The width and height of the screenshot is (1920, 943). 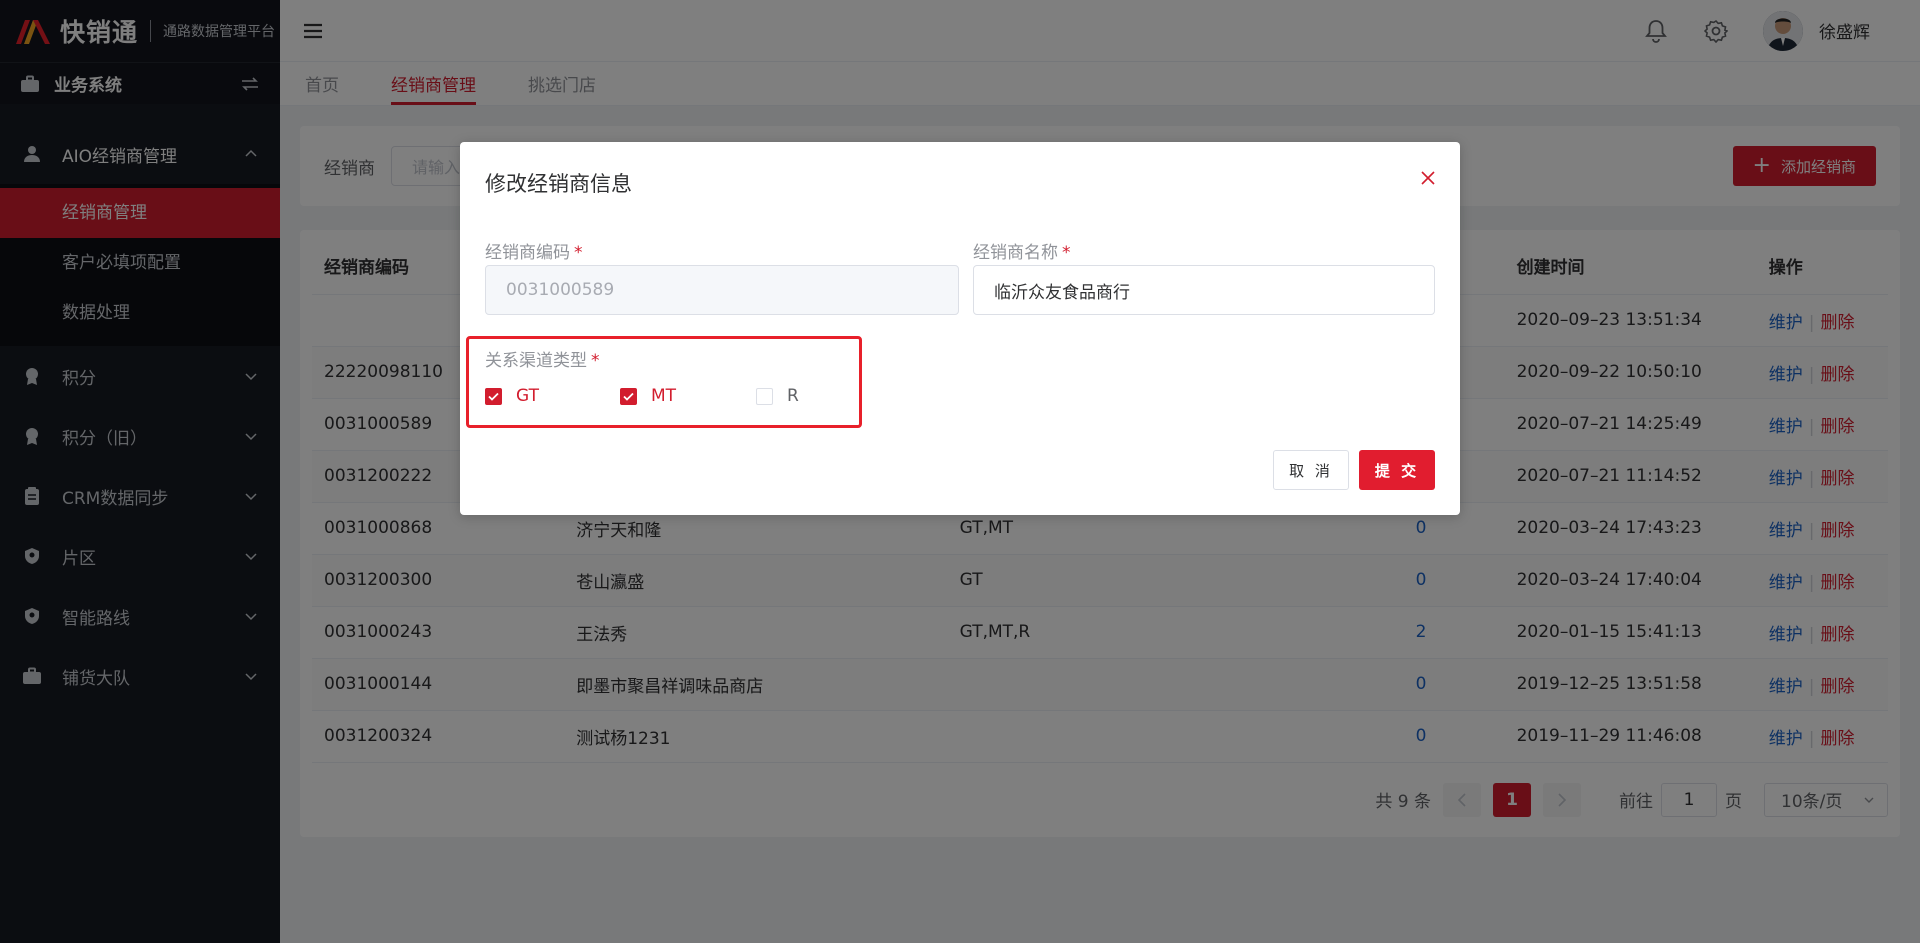 What do you see at coordinates (512, 396) in the screenshot?
I see `channel-gt-checkbox: GT` at bounding box center [512, 396].